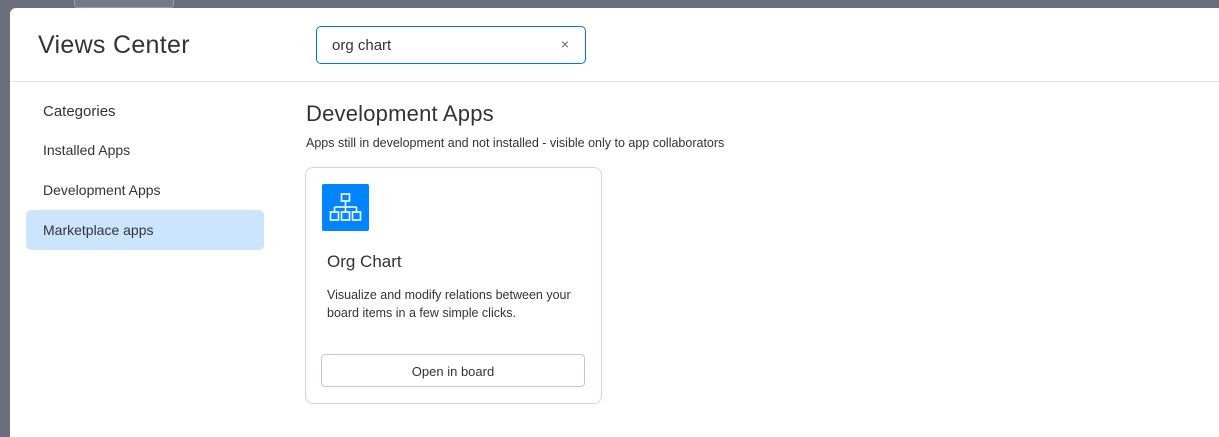 This screenshot has width=1219, height=437. What do you see at coordinates (102, 190) in the screenshot?
I see `sidebar-item-label: Development Apps` at bounding box center [102, 190].